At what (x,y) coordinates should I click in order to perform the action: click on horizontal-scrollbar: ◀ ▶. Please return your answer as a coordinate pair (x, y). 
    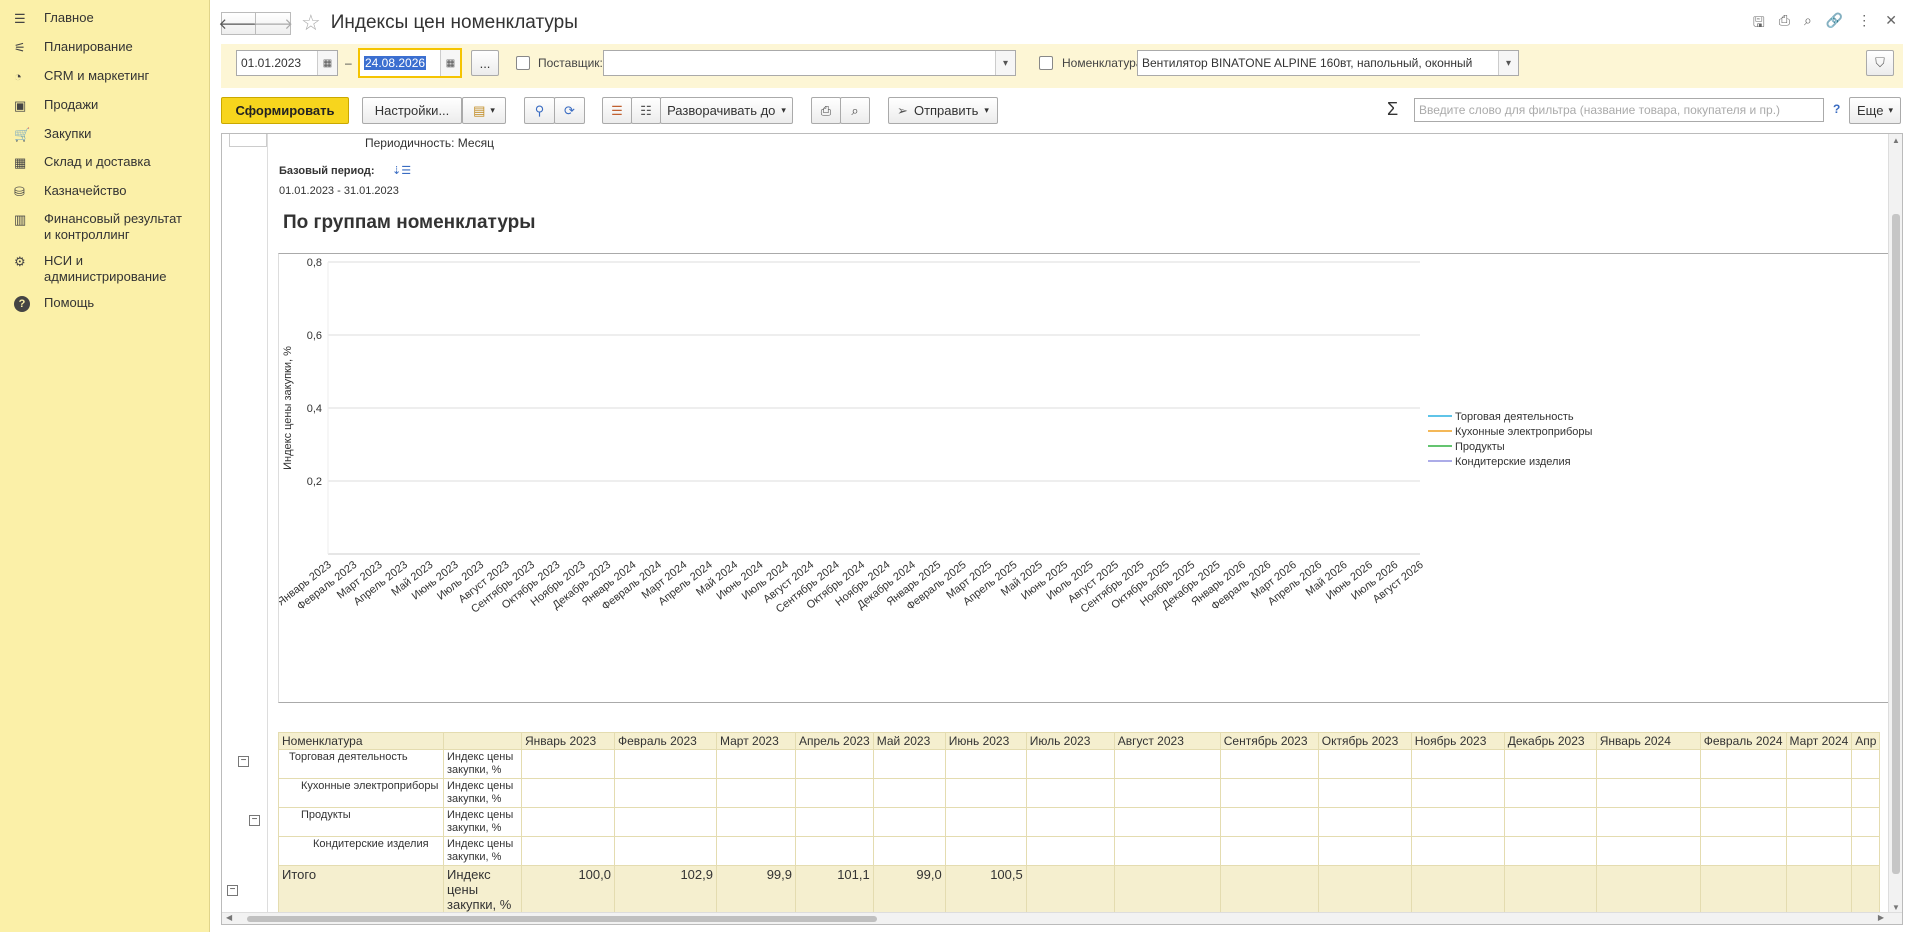
    Looking at the image, I should click on (1062, 918).